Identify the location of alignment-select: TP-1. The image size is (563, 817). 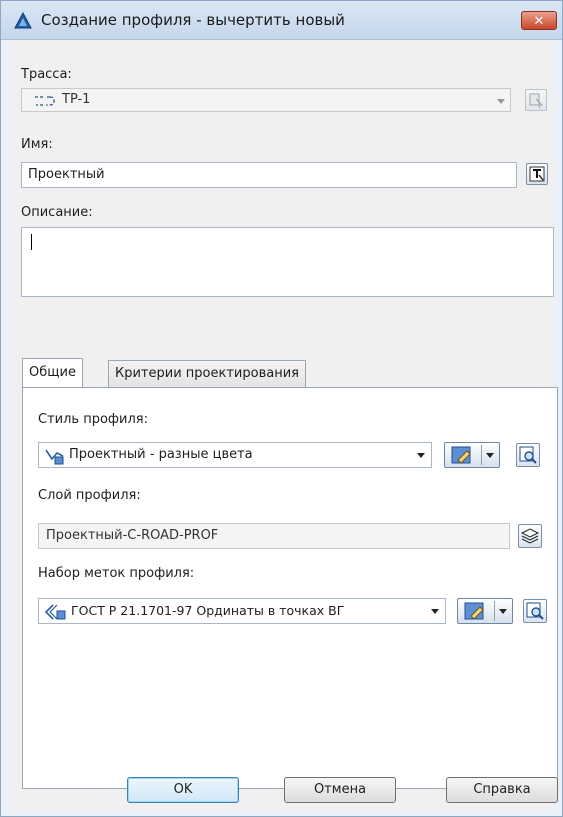
(266, 100).